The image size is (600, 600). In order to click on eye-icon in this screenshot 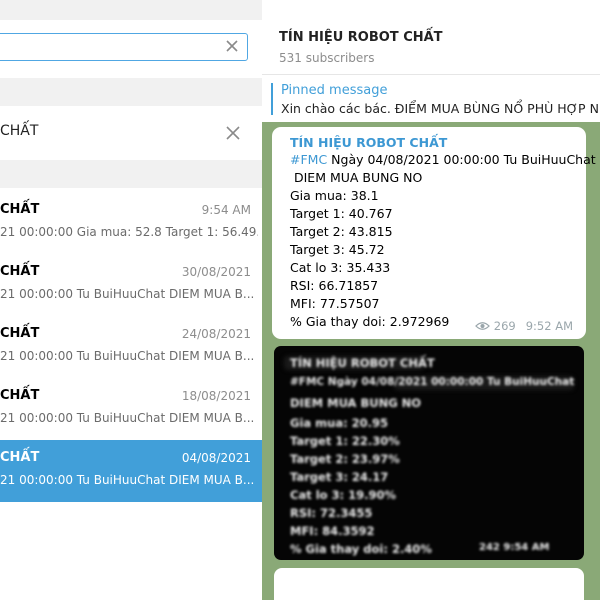, I will do `click(482, 326)`.